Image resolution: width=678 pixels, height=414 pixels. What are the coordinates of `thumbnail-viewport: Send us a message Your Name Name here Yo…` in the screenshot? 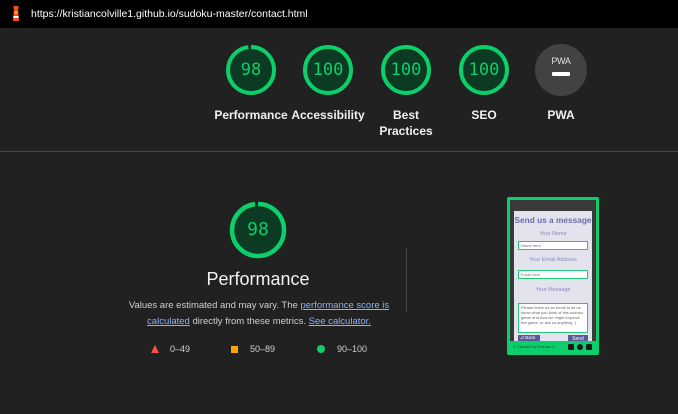 It's located at (553, 276).